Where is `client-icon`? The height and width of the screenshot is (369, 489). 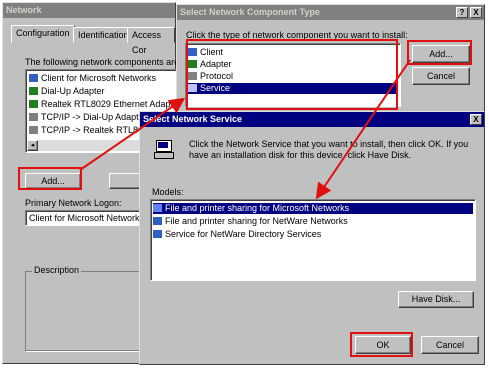
client-icon is located at coordinates (33, 78).